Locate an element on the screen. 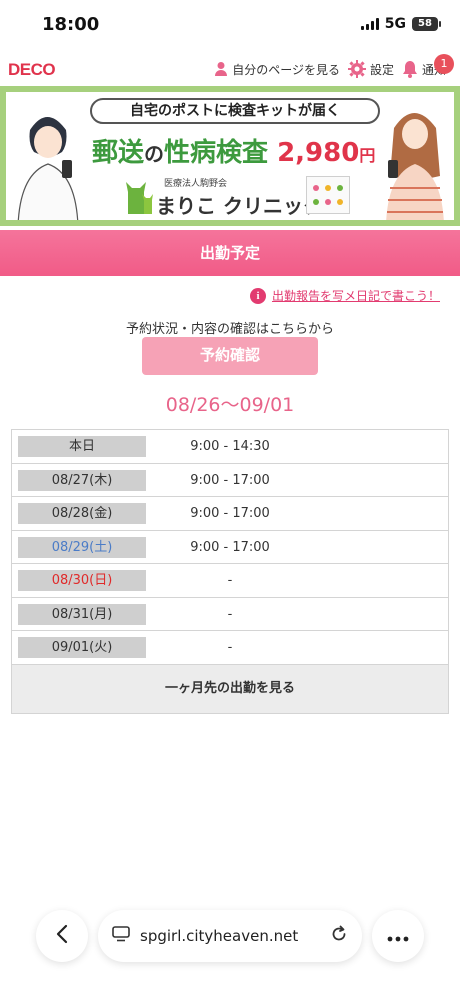  browser-toolbar: spgirl.cityheaven.net is located at coordinates (230, 936).